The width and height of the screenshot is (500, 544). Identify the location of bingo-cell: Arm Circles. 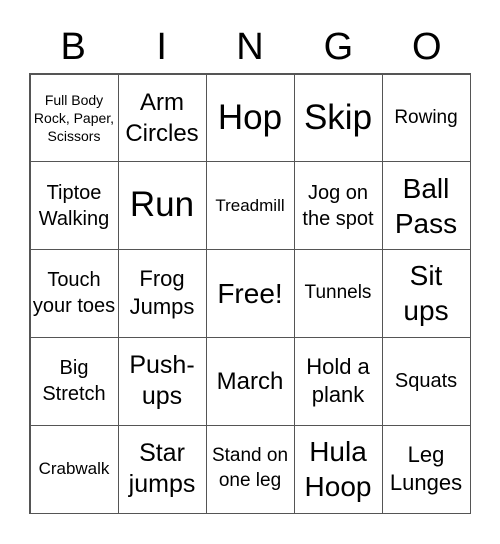
(162, 118).